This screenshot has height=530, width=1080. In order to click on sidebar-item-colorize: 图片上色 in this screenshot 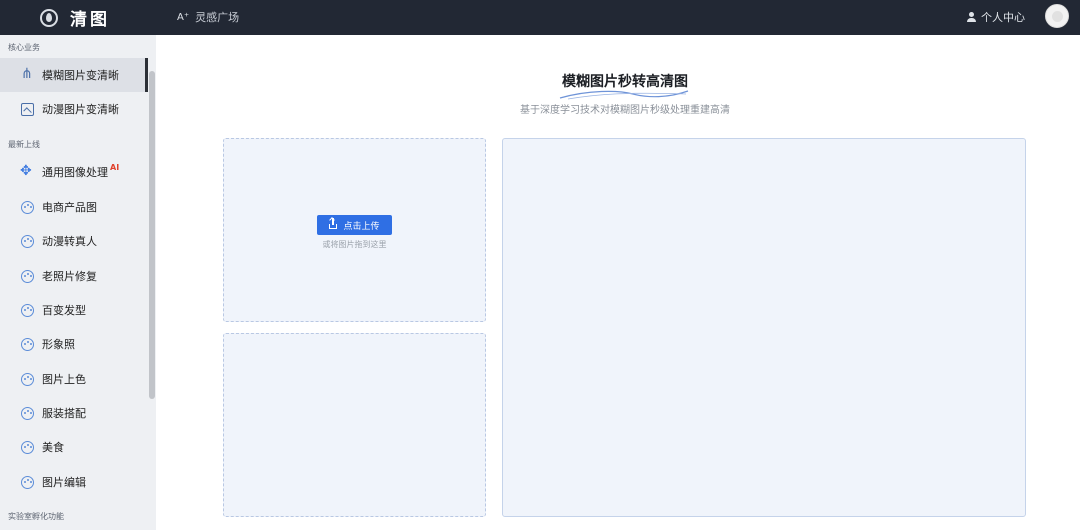, I will do `click(74, 379)`.